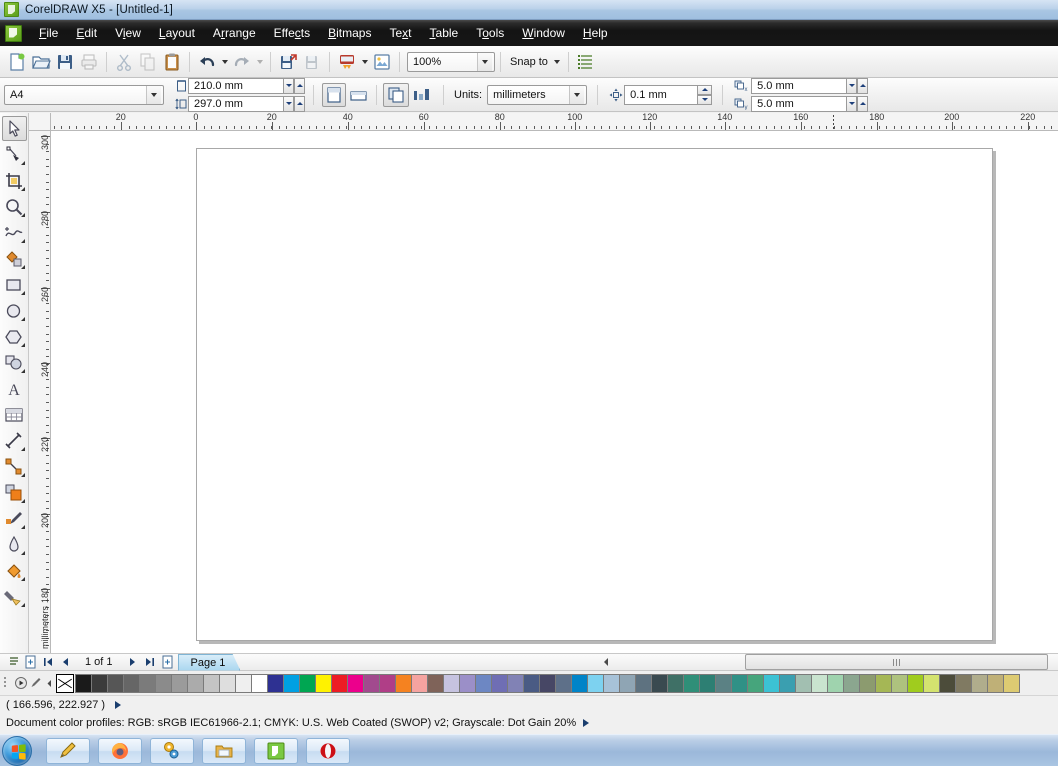  Describe the element at coordinates (421, 95) in the screenshot. I see `current-page-icon` at that location.